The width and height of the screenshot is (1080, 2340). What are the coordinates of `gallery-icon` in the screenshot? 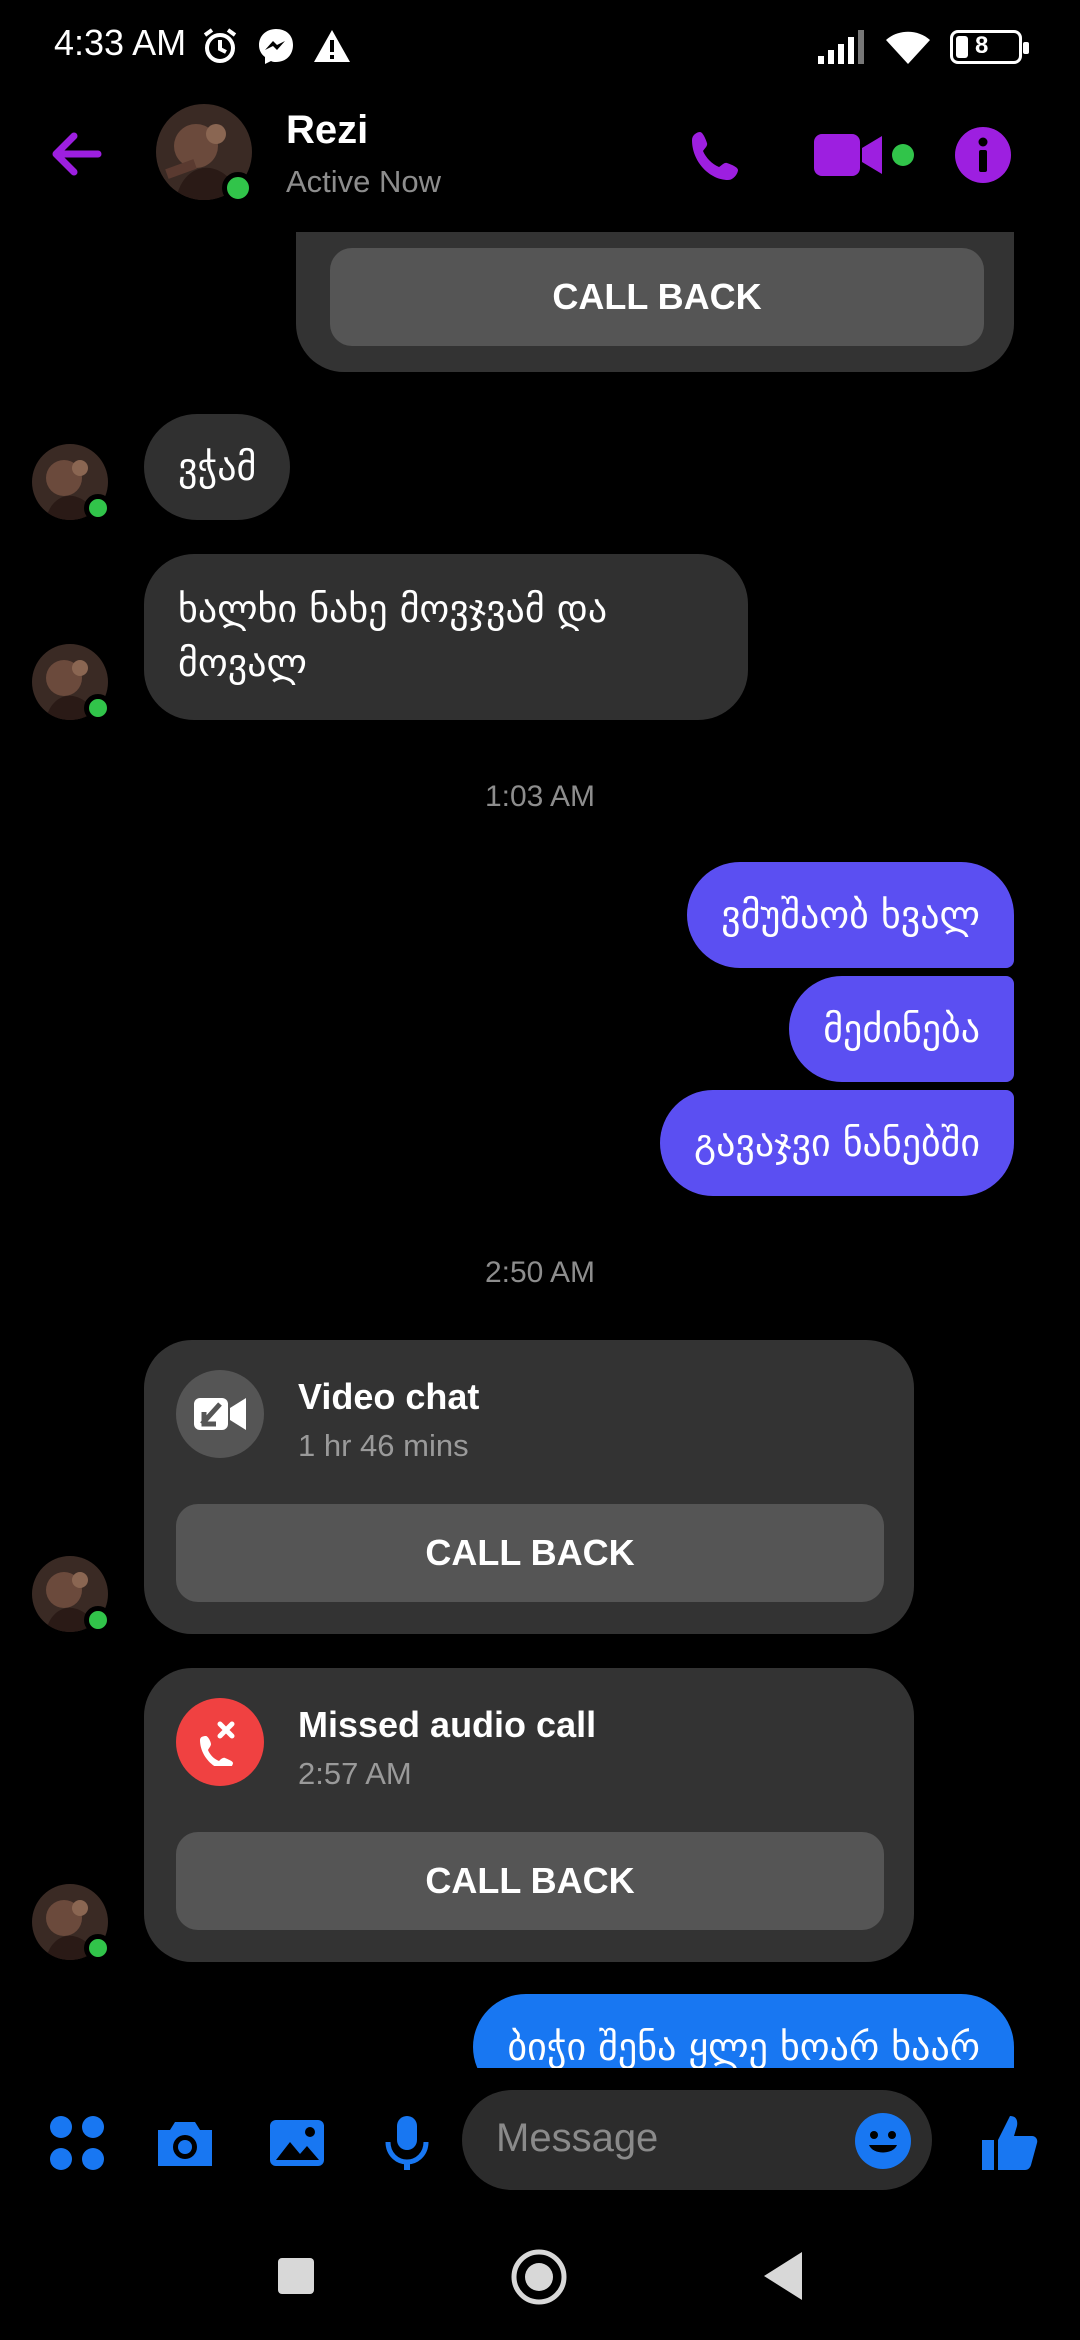 It's located at (297, 2143).